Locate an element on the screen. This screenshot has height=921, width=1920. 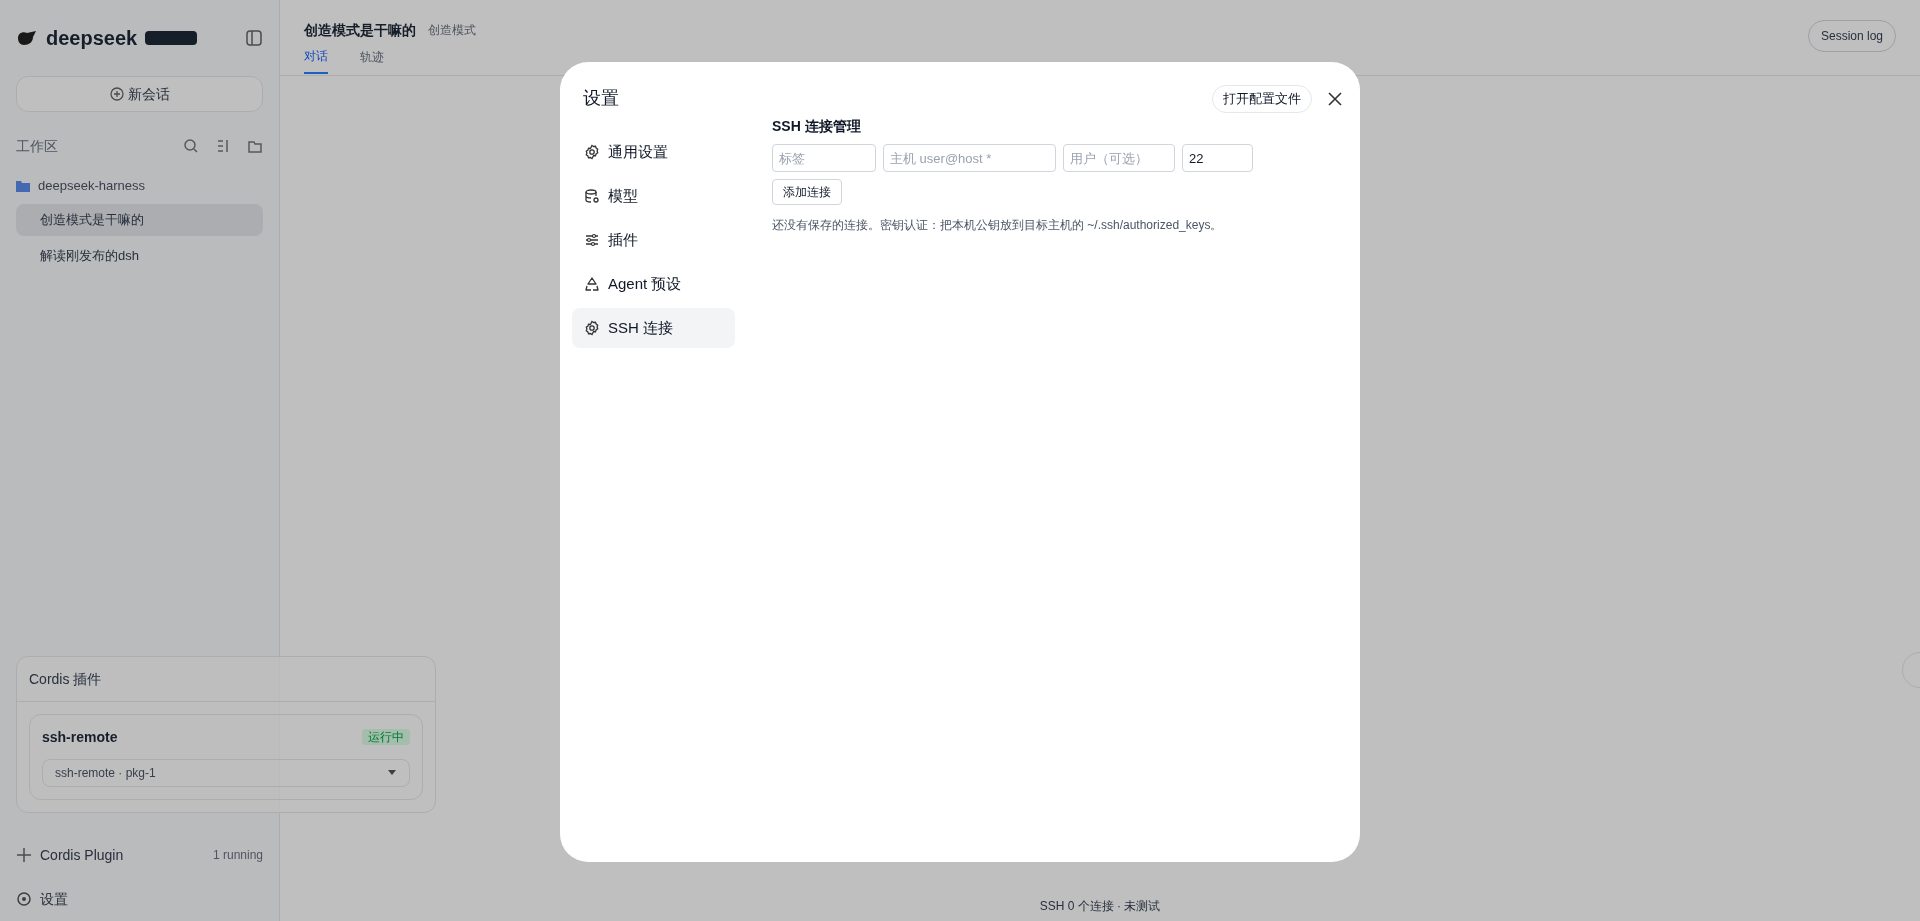
section-title: SSH 连接管理 is located at coordinates (817, 126).